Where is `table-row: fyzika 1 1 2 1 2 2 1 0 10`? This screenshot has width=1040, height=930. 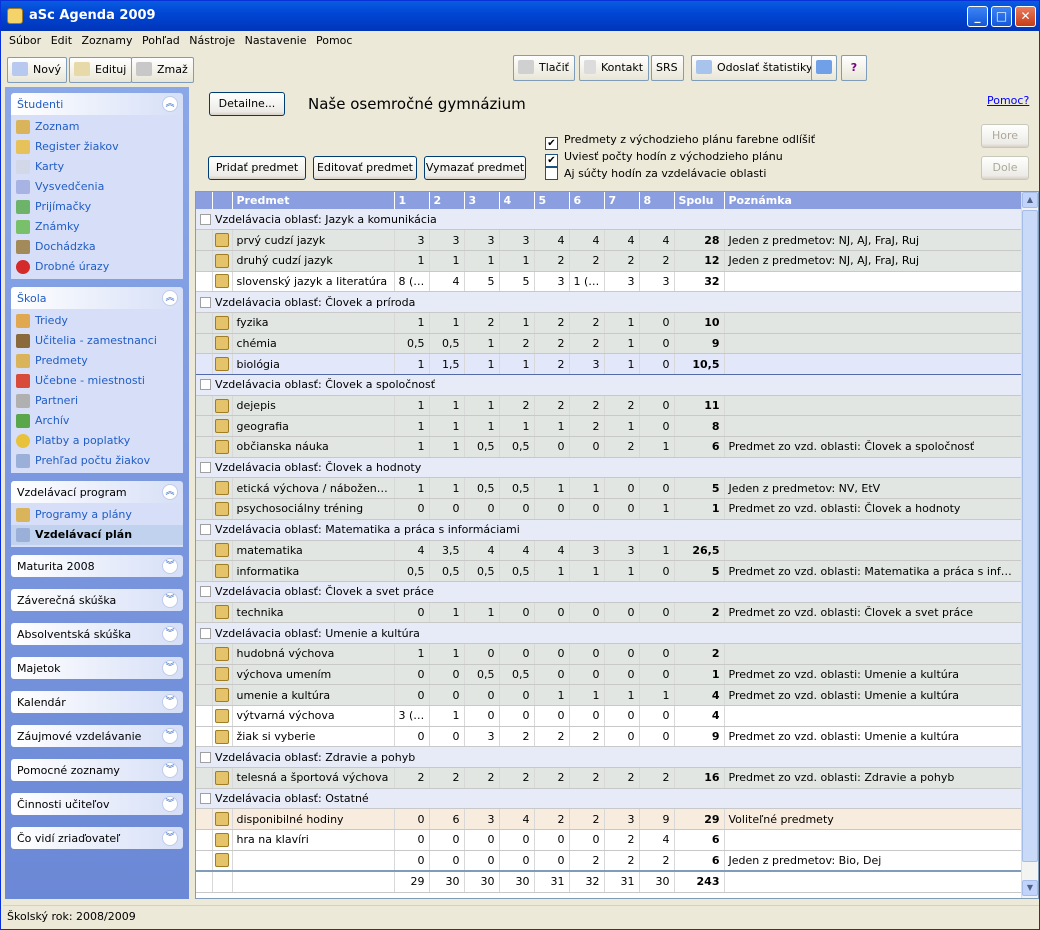
table-row: fyzika 1 1 2 1 2 2 1 0 10 is located at coordinates (610, 323).